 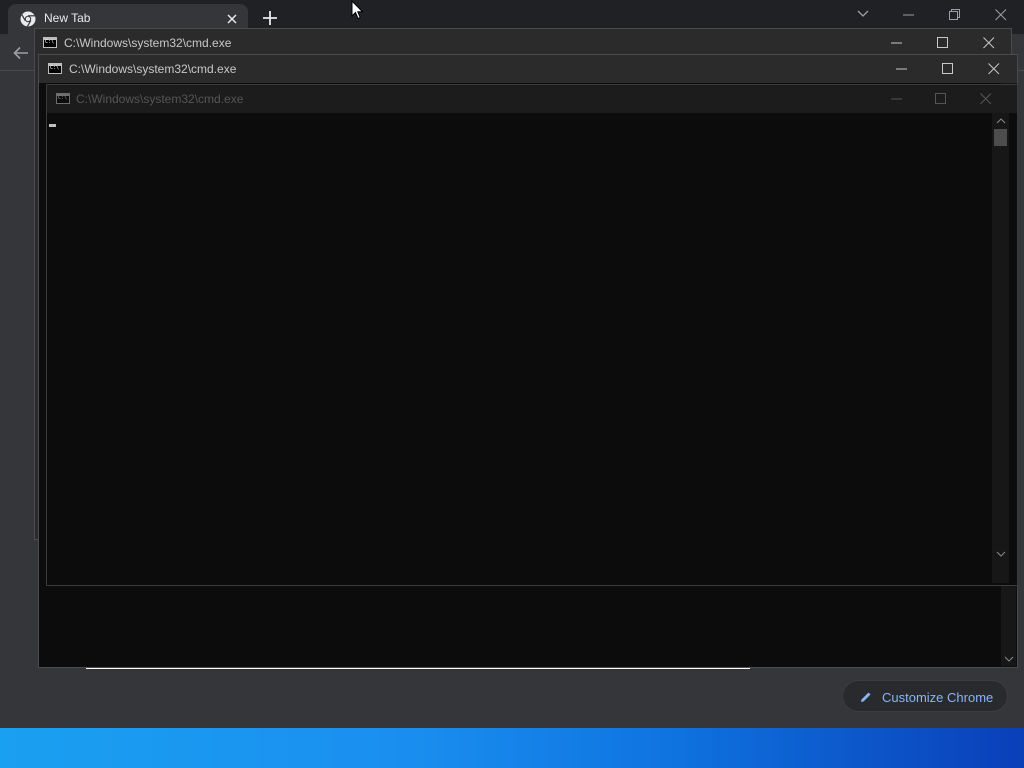 What do you see at coordinates (28, 19) in the screenshot?
I see `chrome-icon` at bounding box center [28, 19].